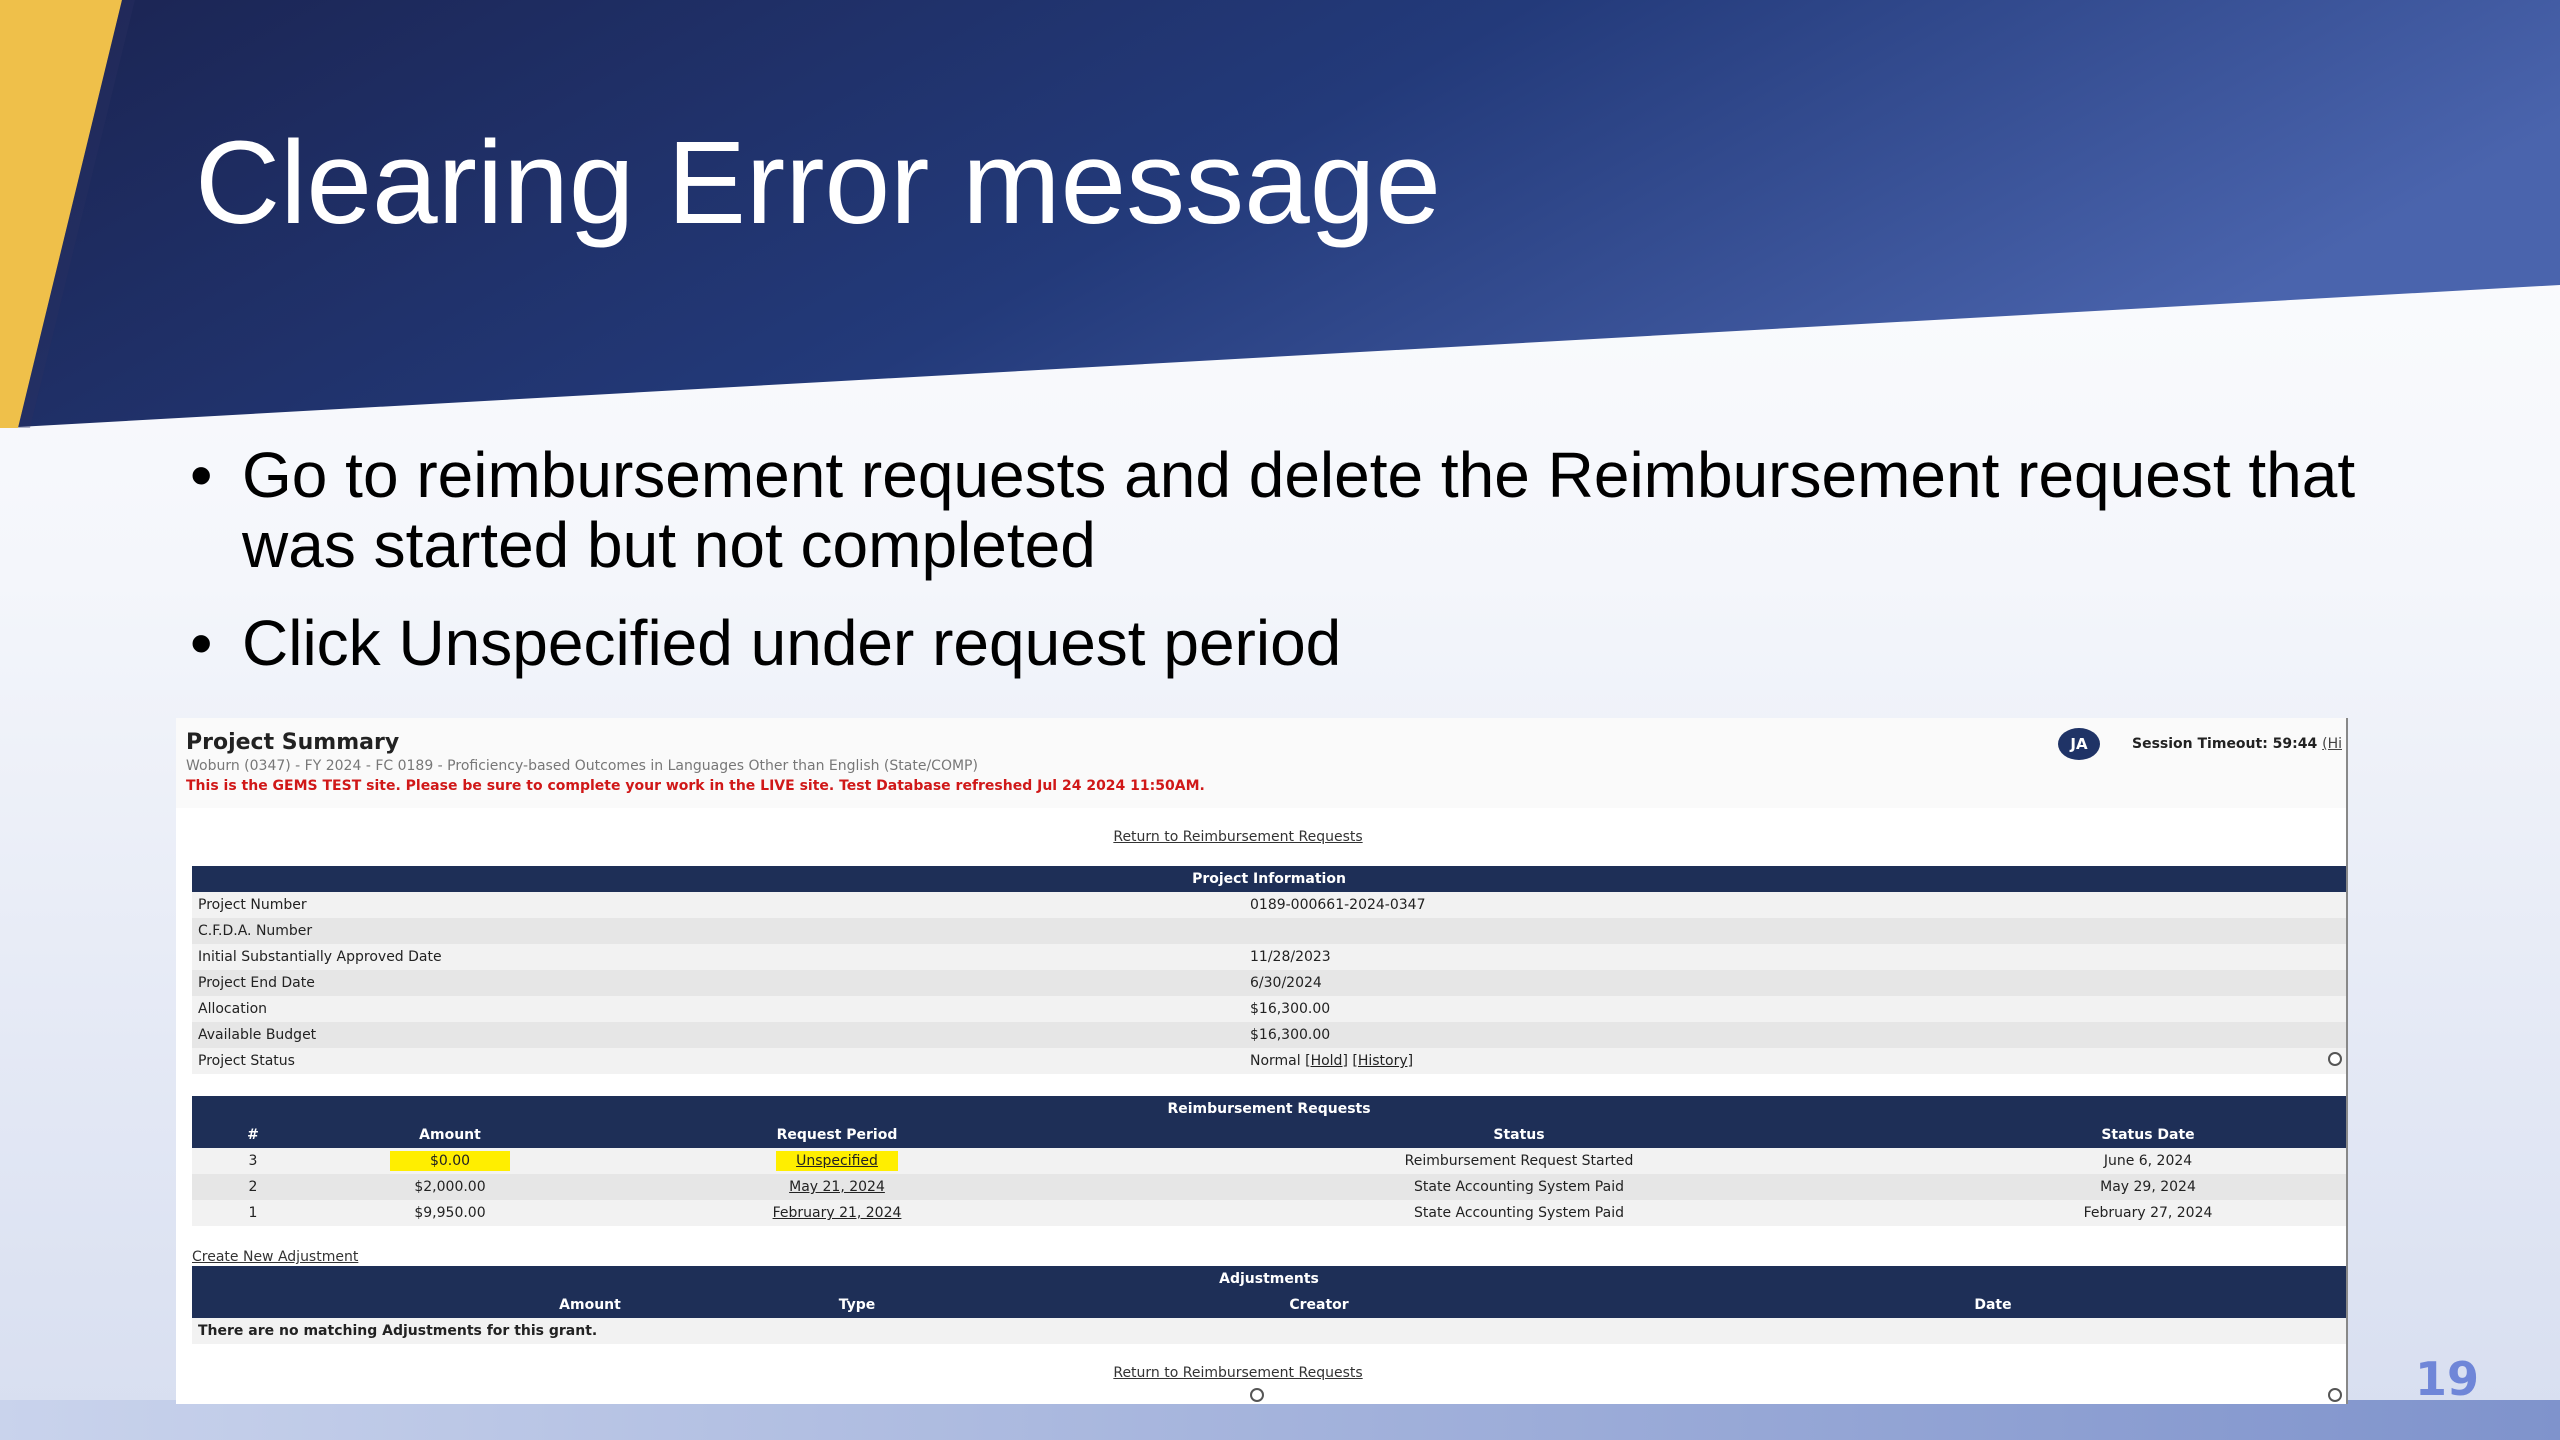 This screenshot has height=1440, width=2560. Describe the element at coordinates (450, 1161) in the screenshot. I see `amount-highlight: $0.00` at that location.